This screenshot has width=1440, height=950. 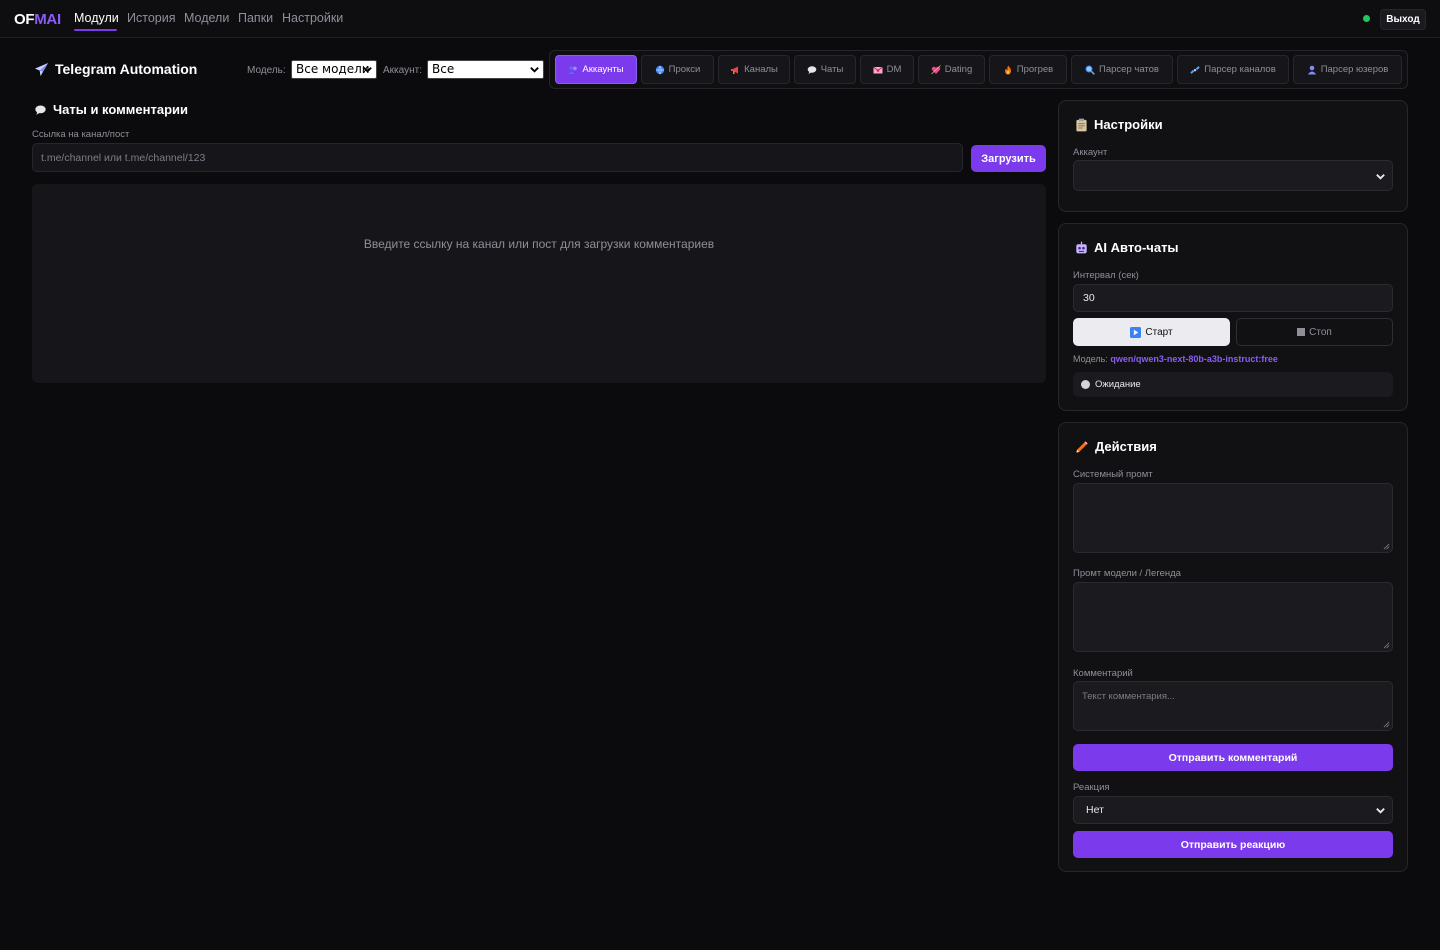 I want to click on heart-arrow-icon, so click(x=935, y=69).